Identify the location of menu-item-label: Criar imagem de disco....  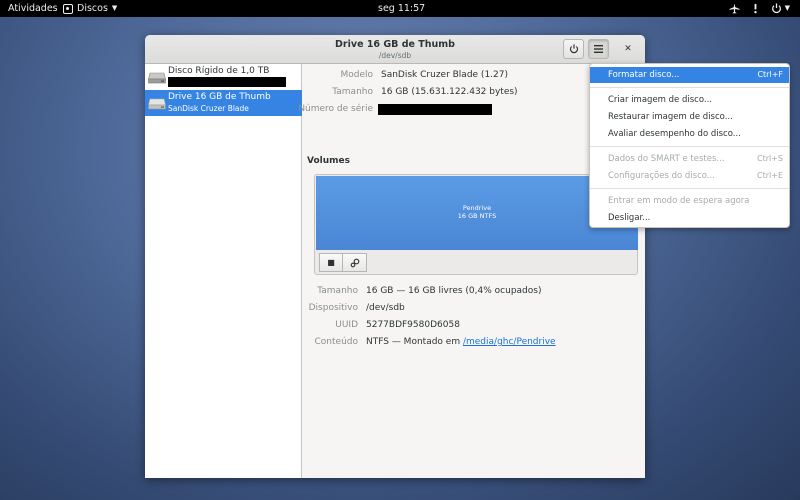
(660, 100).